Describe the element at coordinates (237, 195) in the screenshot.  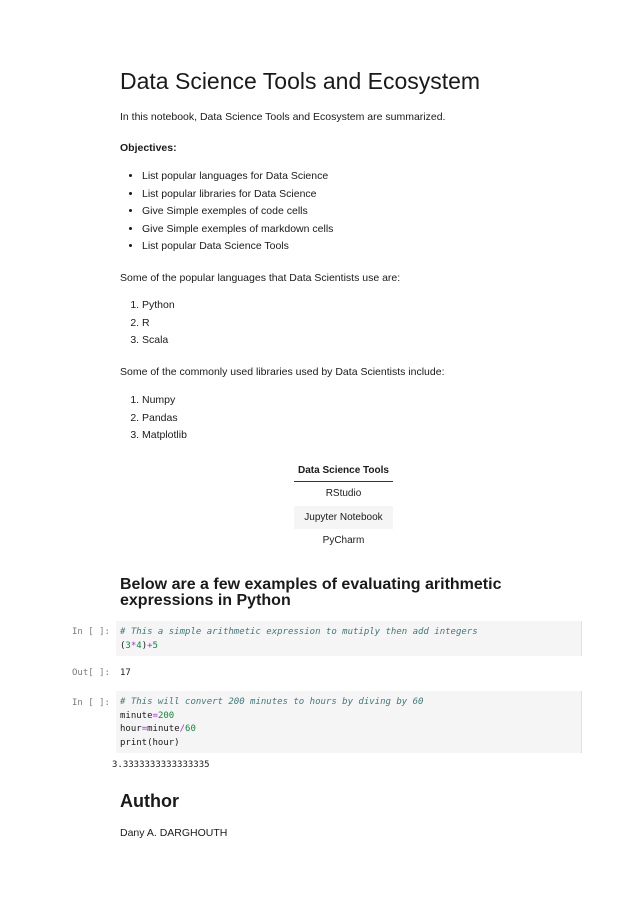
I see `list-item: List popular libraries for Data Science` at that location.